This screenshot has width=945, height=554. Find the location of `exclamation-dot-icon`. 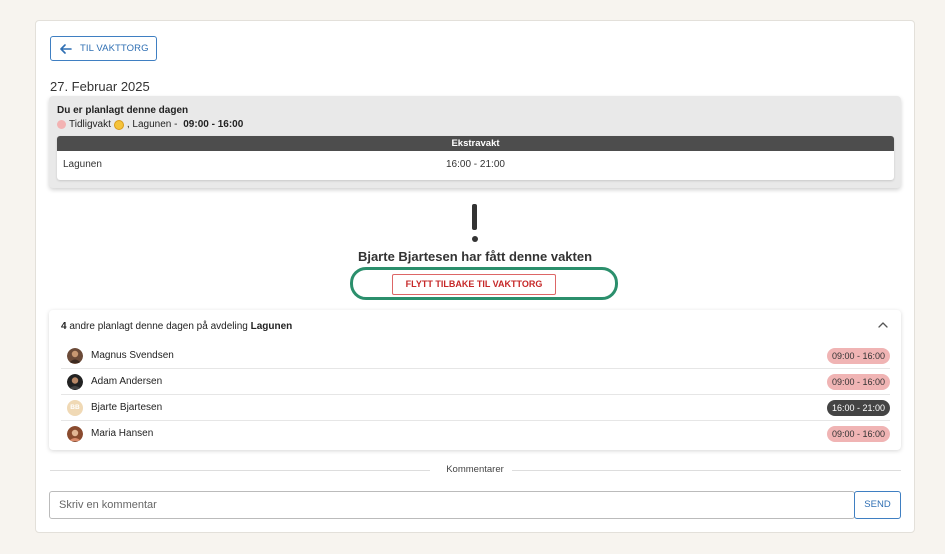

exclamation-dot-icon is located at coordinates (474, 239).